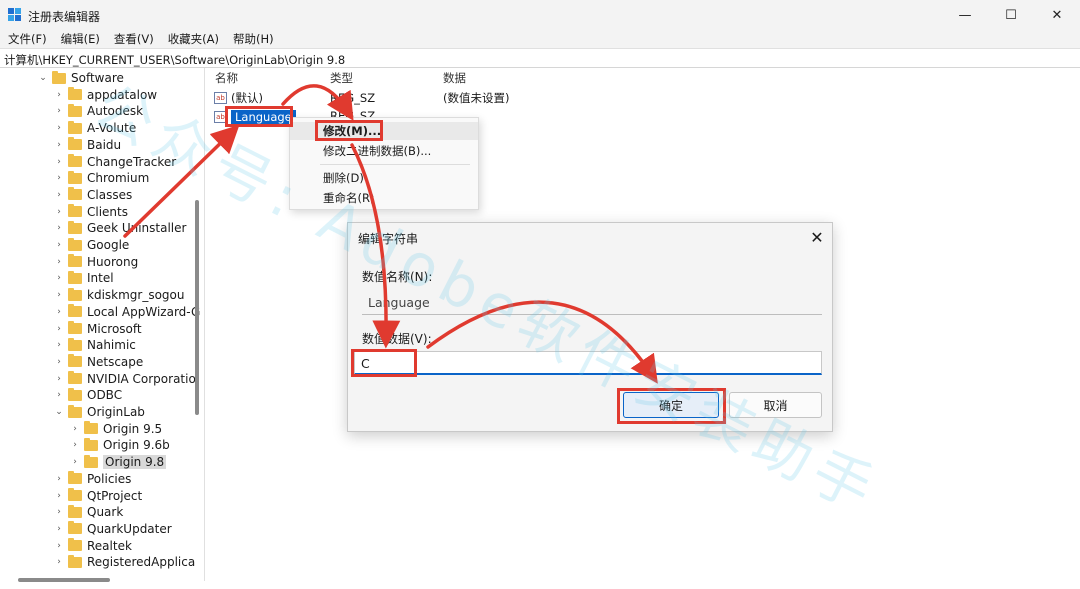  Describe the element at coordinates (120, 445) in the screenshot. I see `tree-item-origin: › Origin 9.6b` at that location.